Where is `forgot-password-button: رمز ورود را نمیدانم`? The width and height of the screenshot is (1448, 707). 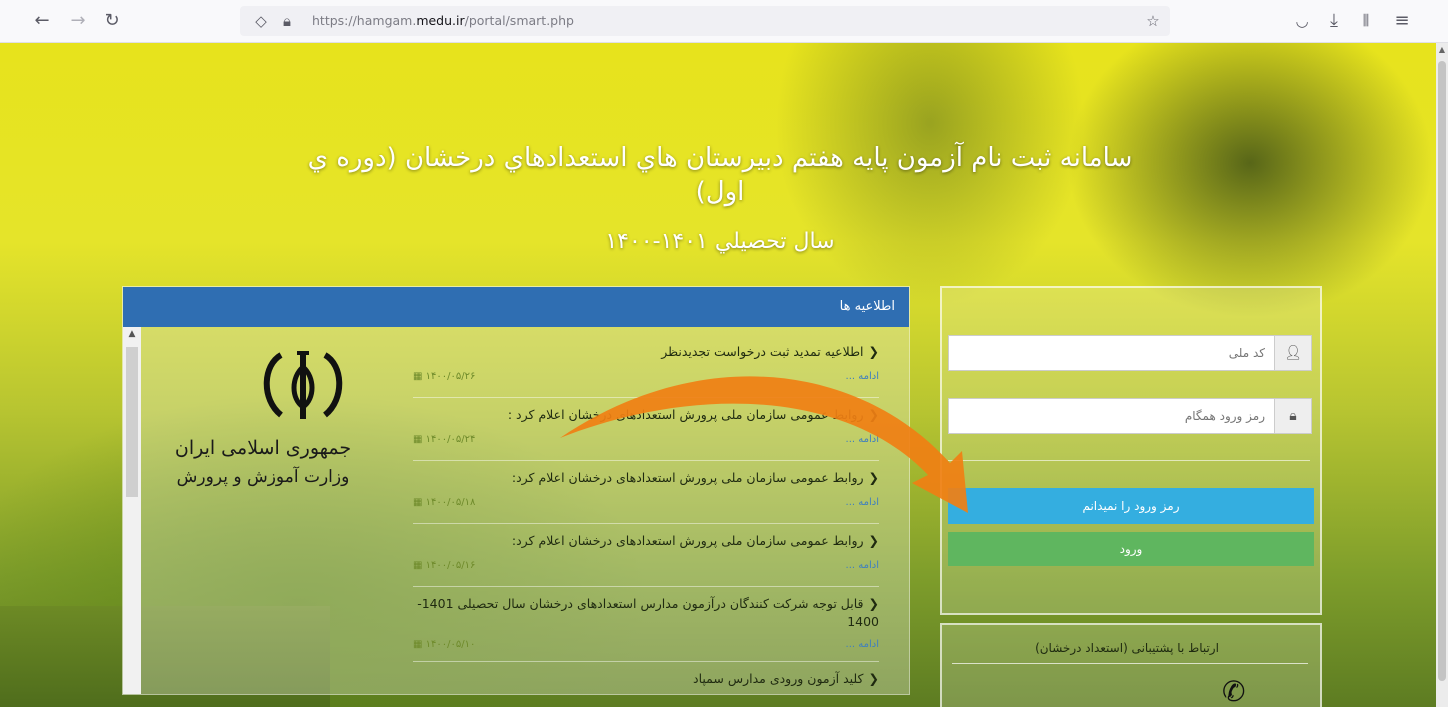
forgot-password-button: رمز ورود را نمیدانم is located at coordinates (1131, 506).